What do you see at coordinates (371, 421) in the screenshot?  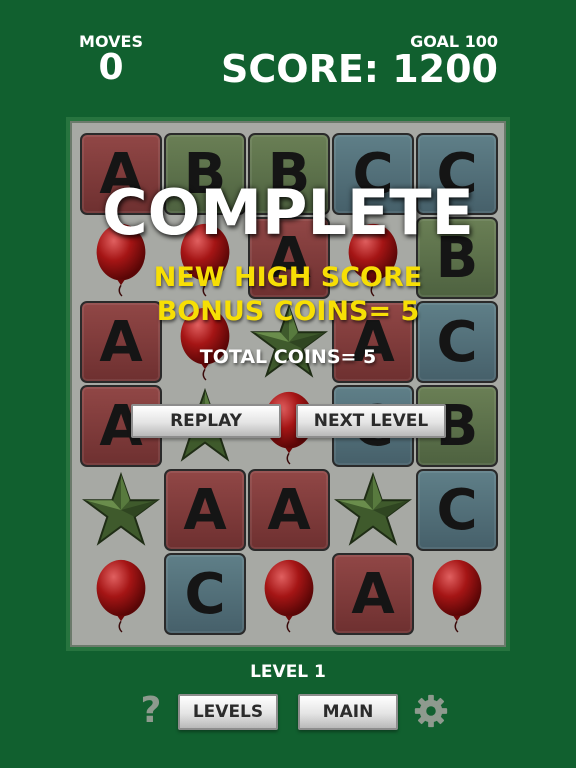 I see `next-level-button: NEXT LEVEL` at bounding box center [371, 421].